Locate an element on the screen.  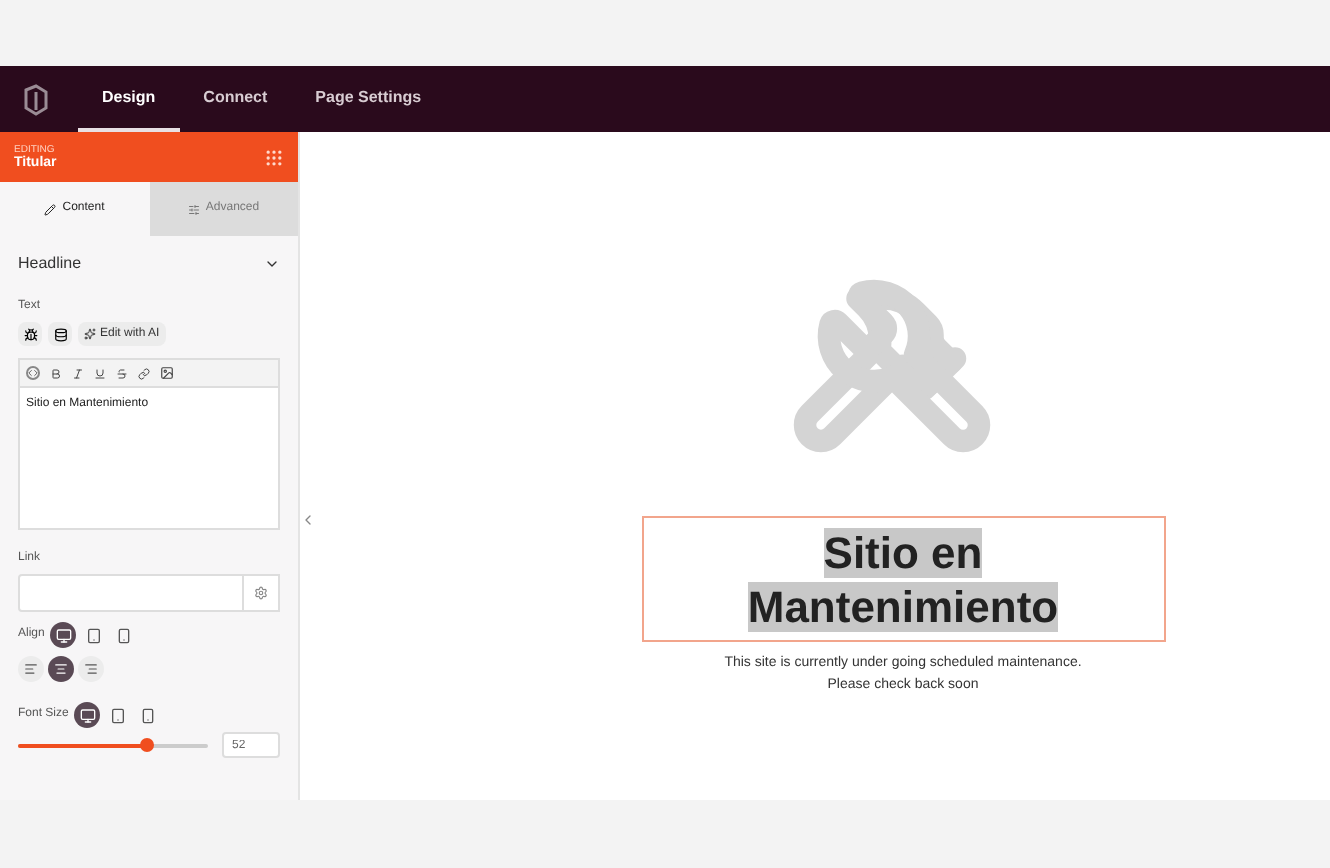
nav-tab: Page Settings is located at coordinates (368, 99).